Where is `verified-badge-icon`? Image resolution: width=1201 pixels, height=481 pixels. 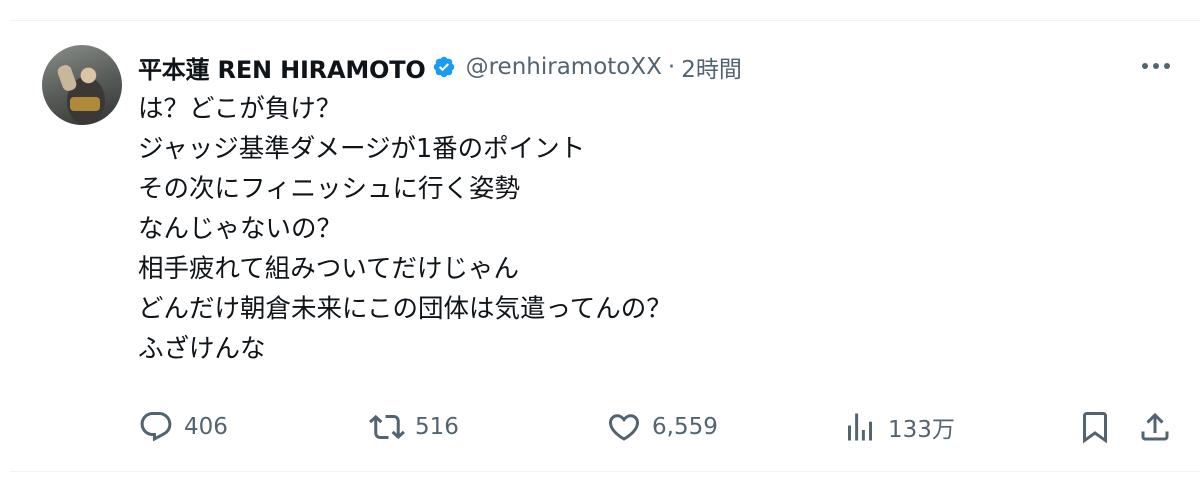 verified-badge-icon is located at coordinates (443, 67).